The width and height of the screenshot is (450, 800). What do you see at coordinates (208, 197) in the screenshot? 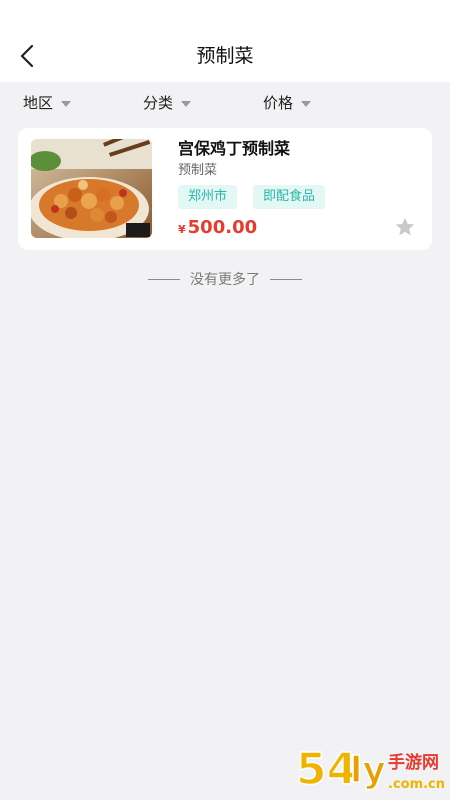
I see `tag-city: 郑州市` at bounding box center [208, 197].